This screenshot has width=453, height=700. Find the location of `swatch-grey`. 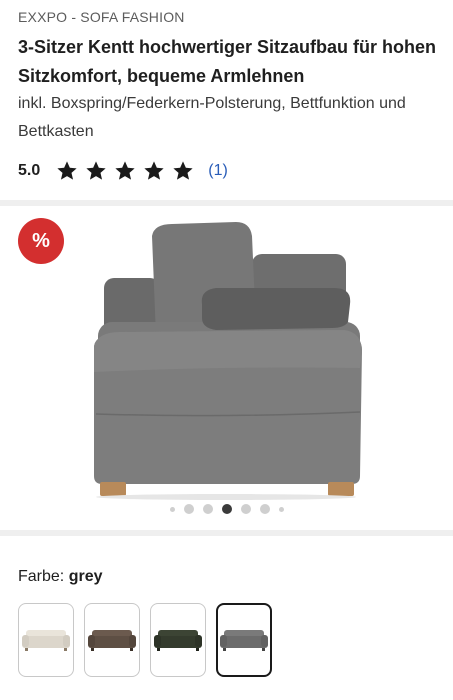

swatch-grey is located at coordinates (244, 640).